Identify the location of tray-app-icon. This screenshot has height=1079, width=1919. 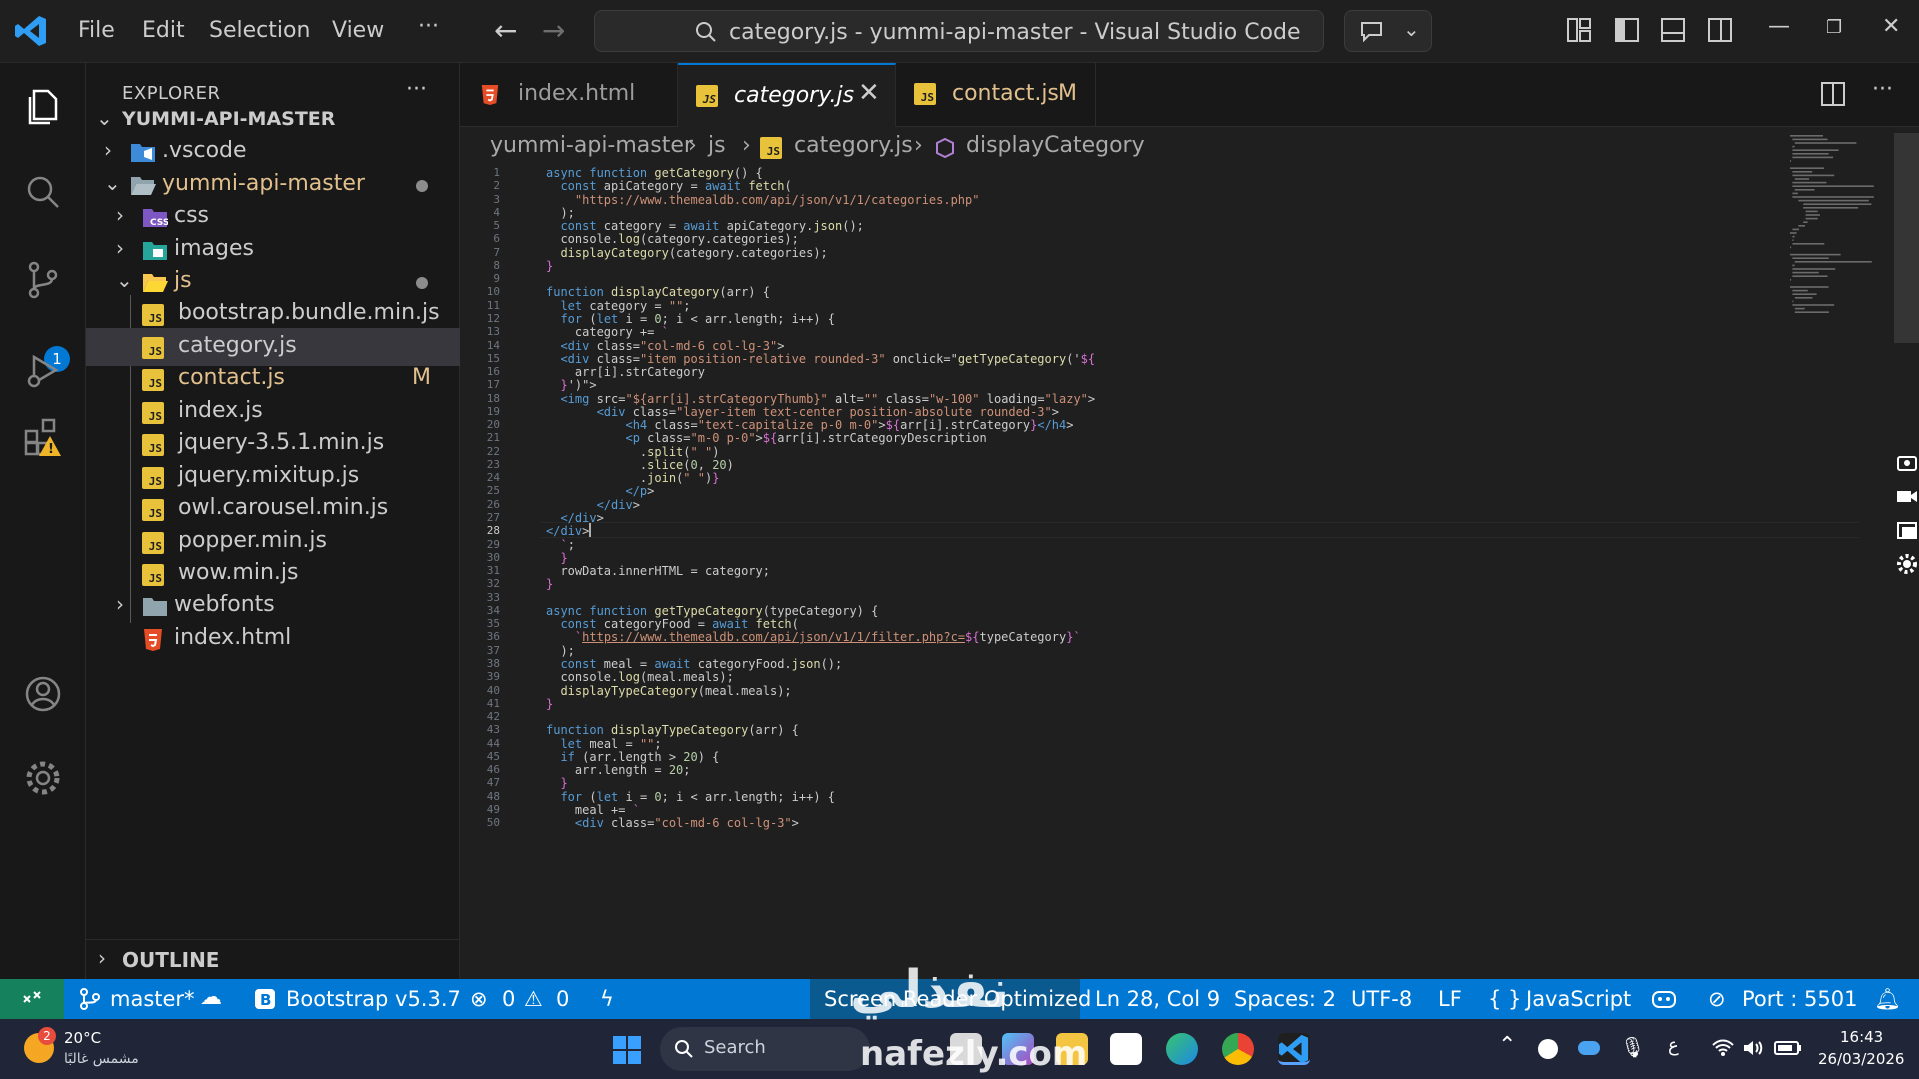
(1548, 1049).